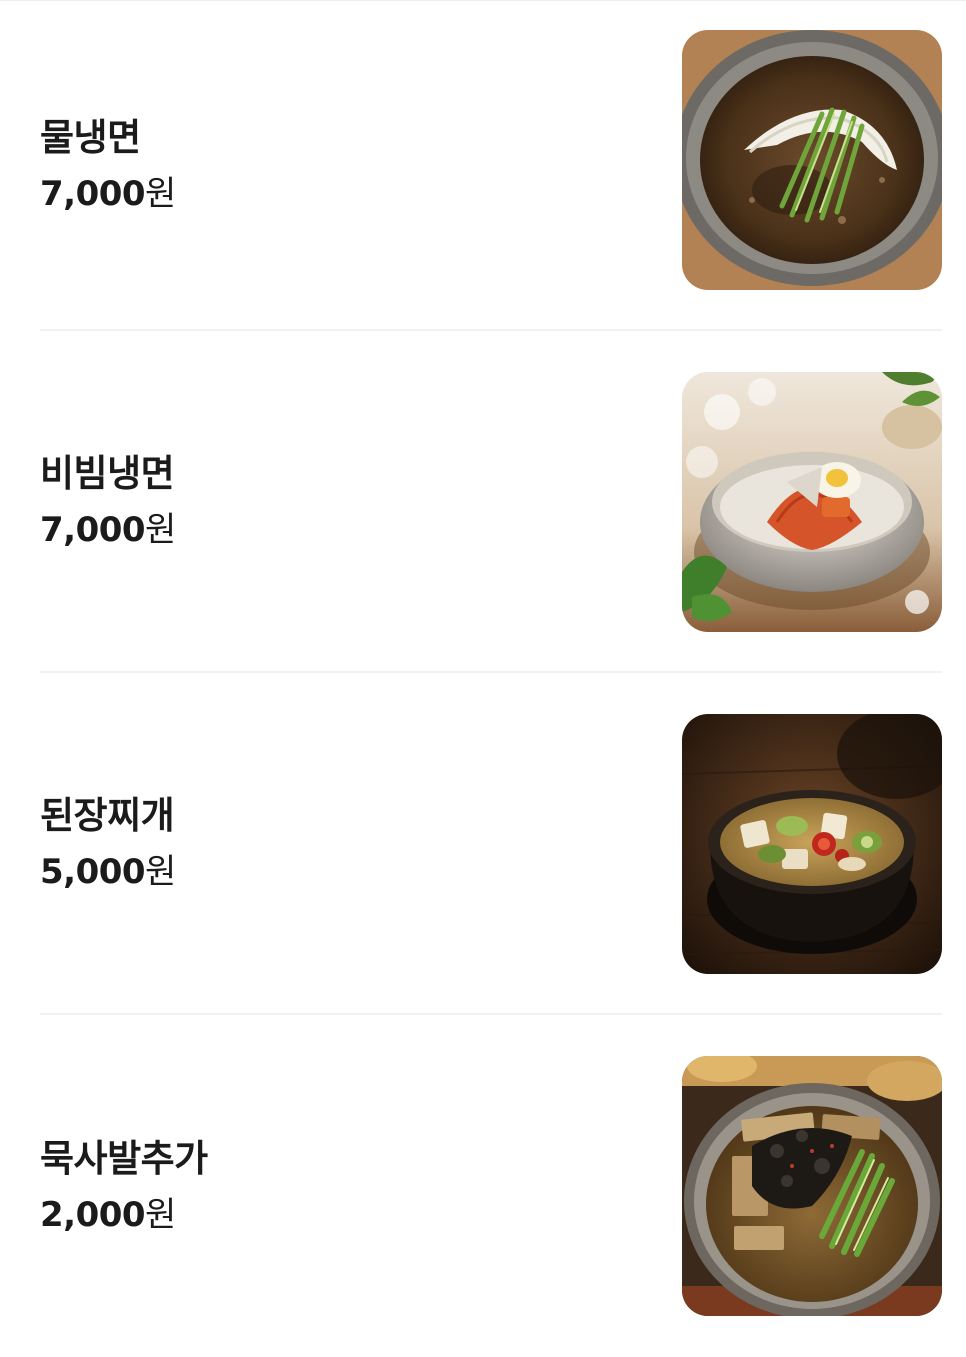 Image resolution: width=966 pixels, height=1357 pixels. I want to click on menu-item-name: 비빔냉면, so click(107, 473).